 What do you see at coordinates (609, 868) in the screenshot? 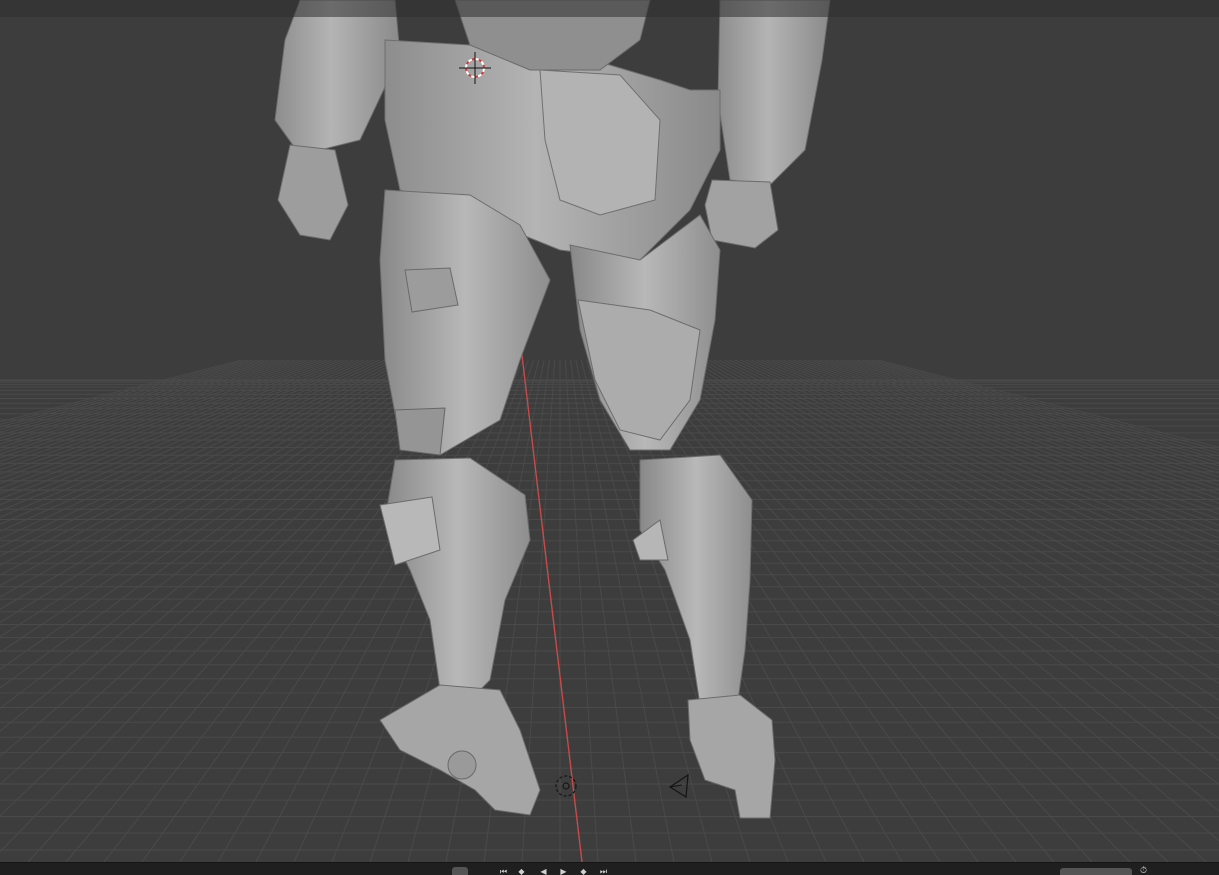
I see `timeline-bar: ⏮ ◆ ◀ ▶ ◆ ⏭ ⏱` at bounding box center [609, 868].